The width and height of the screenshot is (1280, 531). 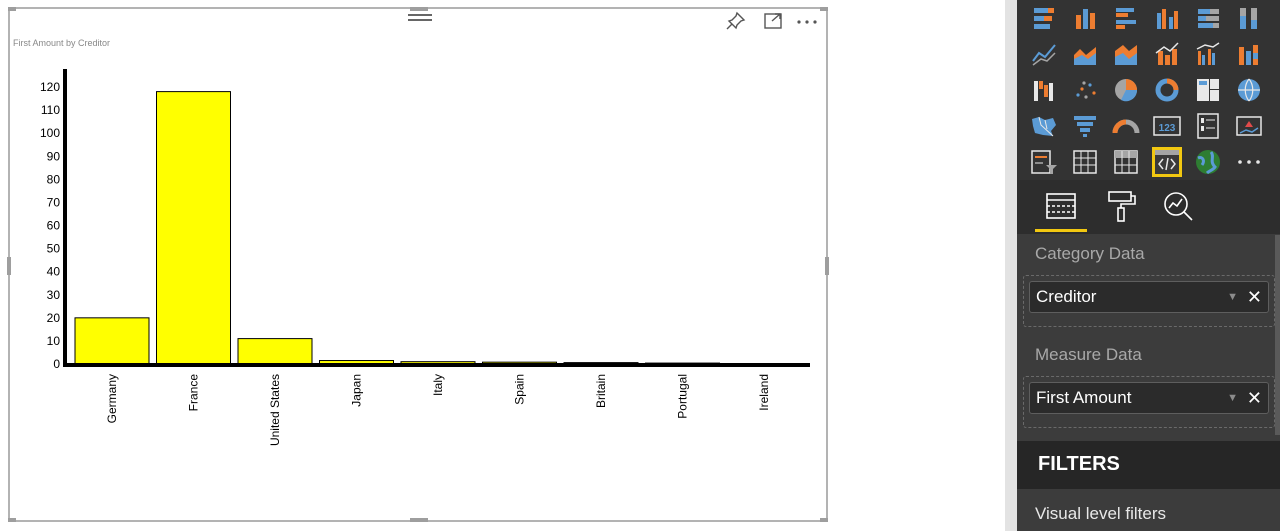 I want to click on table-icon, so click(x=1085, y=162).